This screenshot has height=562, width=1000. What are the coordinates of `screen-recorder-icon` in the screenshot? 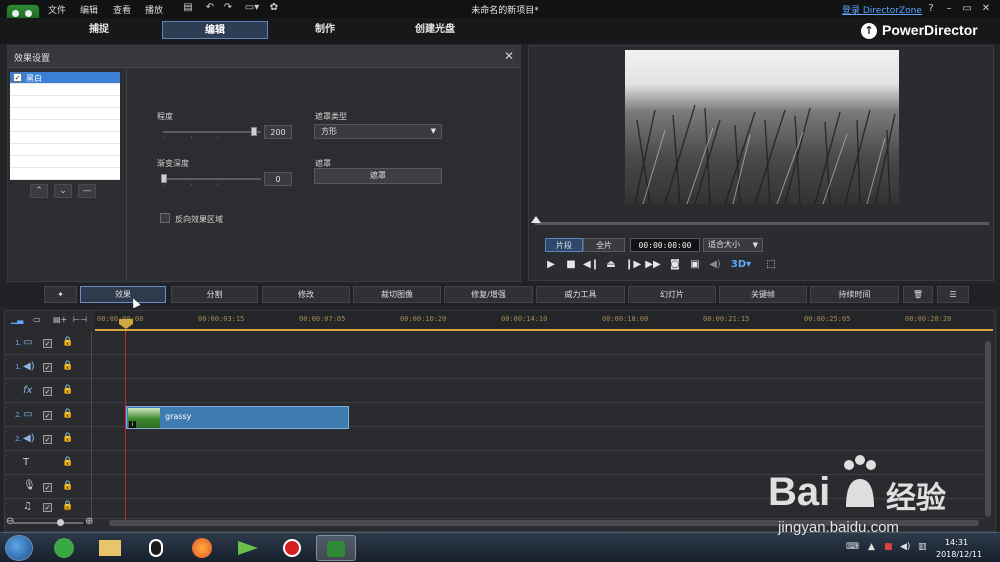 It's located at (292, 548).